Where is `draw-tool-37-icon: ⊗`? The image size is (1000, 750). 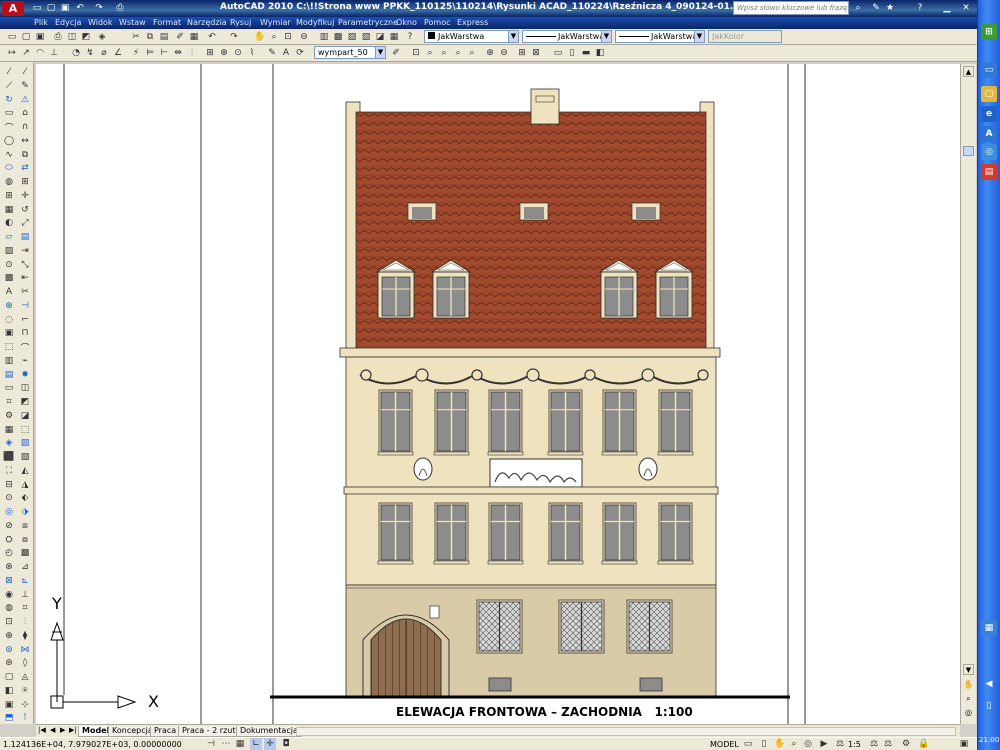 draw-tool-37-icon: ⊗ is located at coordinates (9, 567).